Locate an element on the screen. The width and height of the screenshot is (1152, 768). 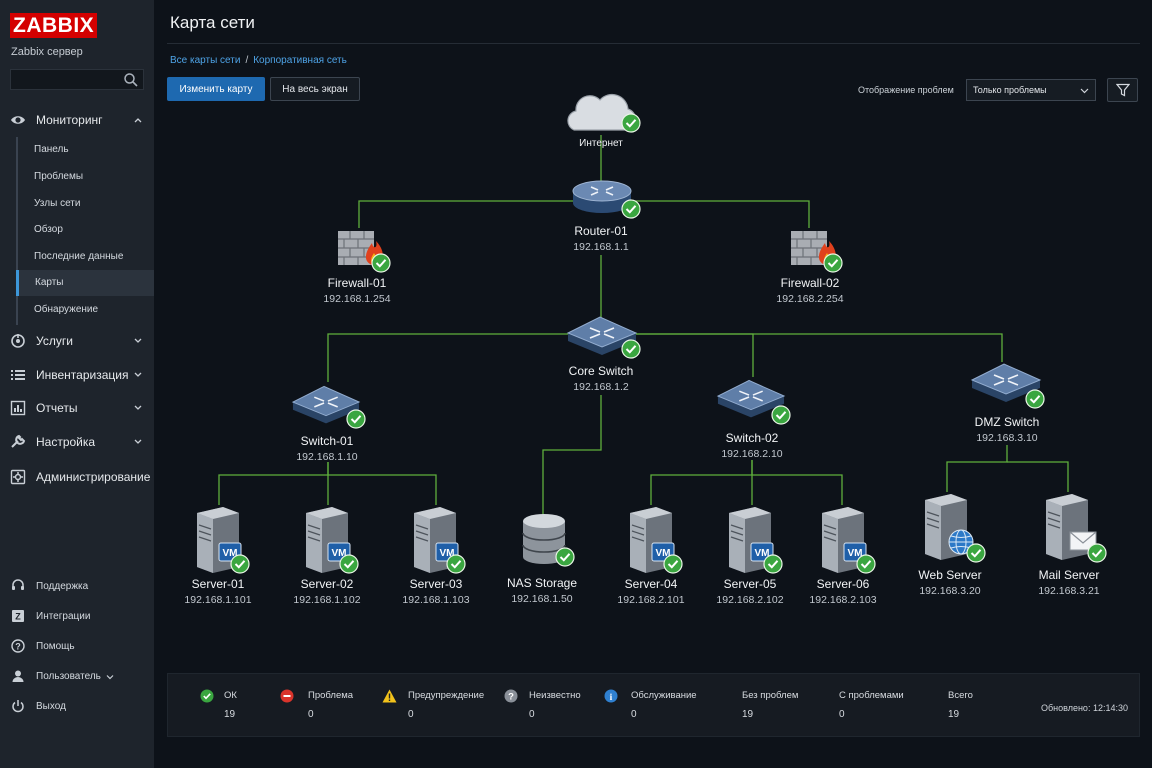
legend-no-problems-value: 19 is located at coordinates (748, 714).